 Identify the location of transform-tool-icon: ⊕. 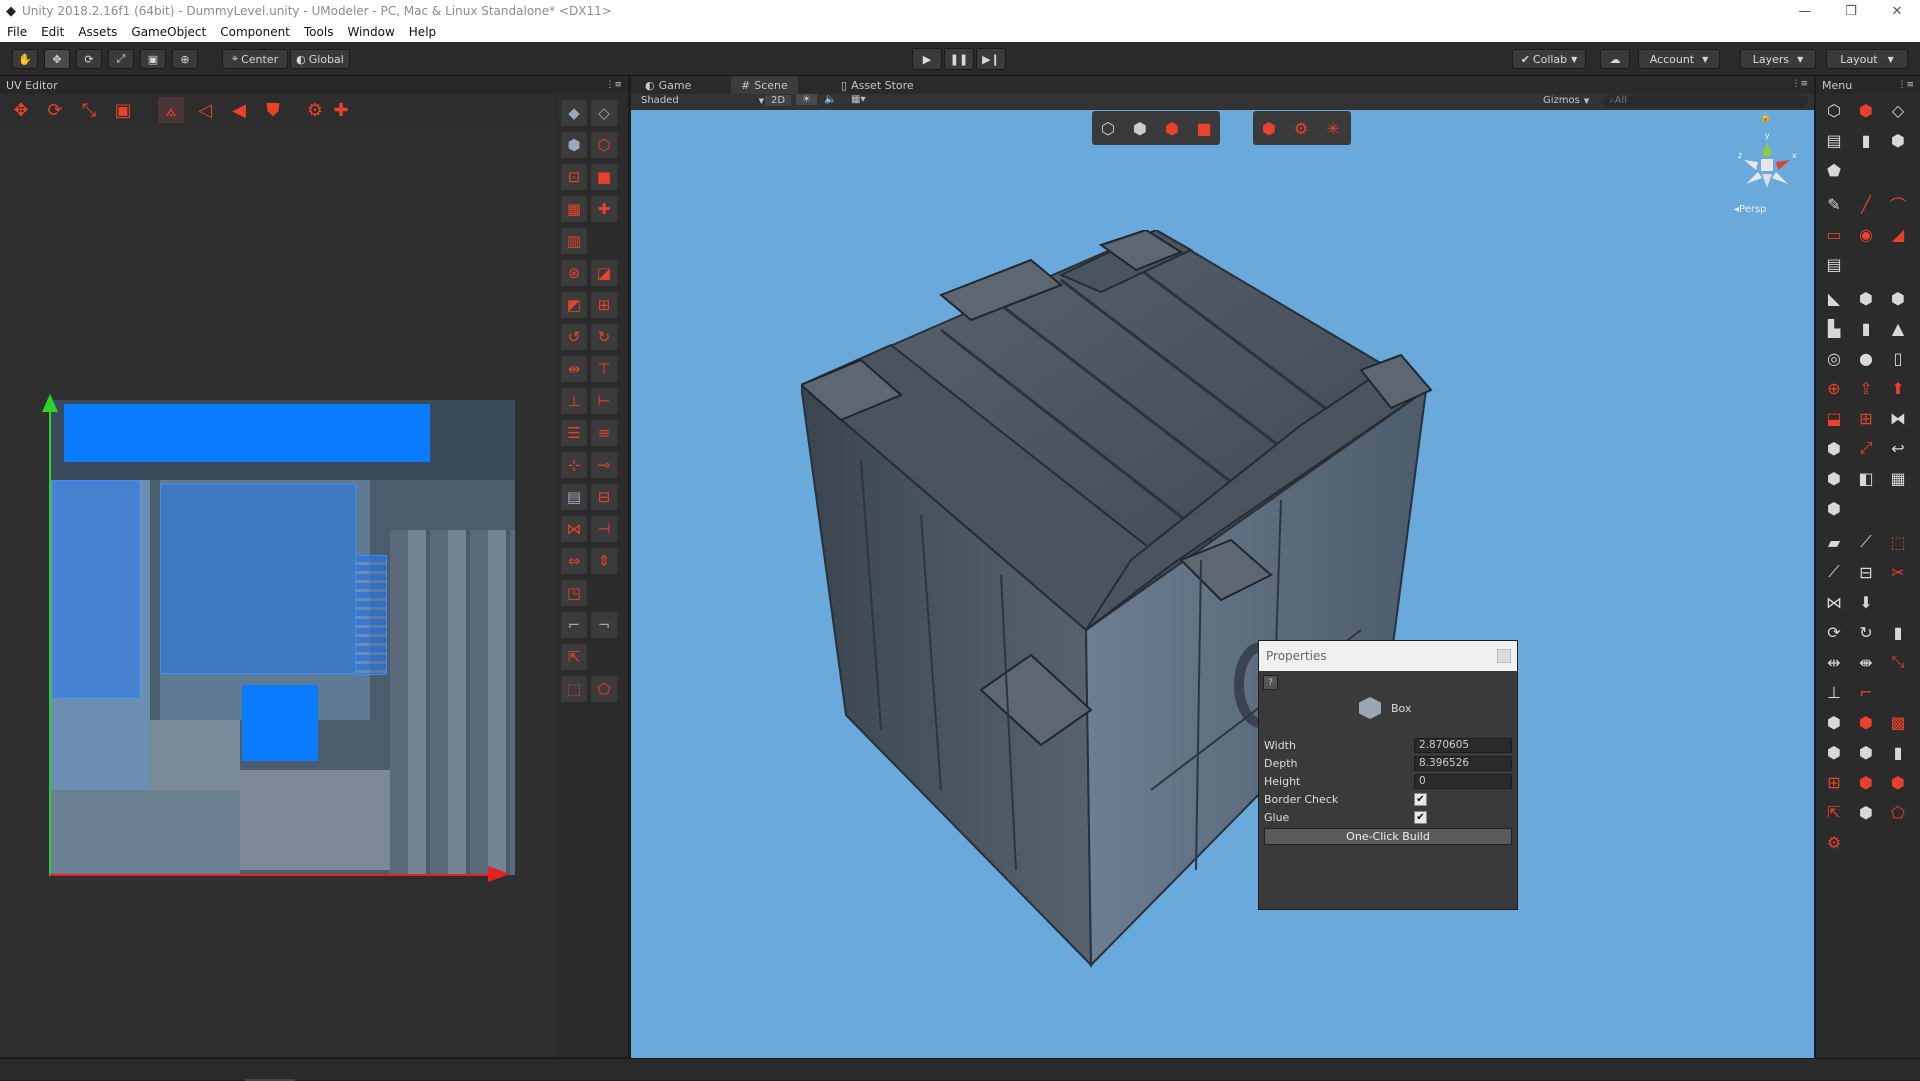
(185, 59).